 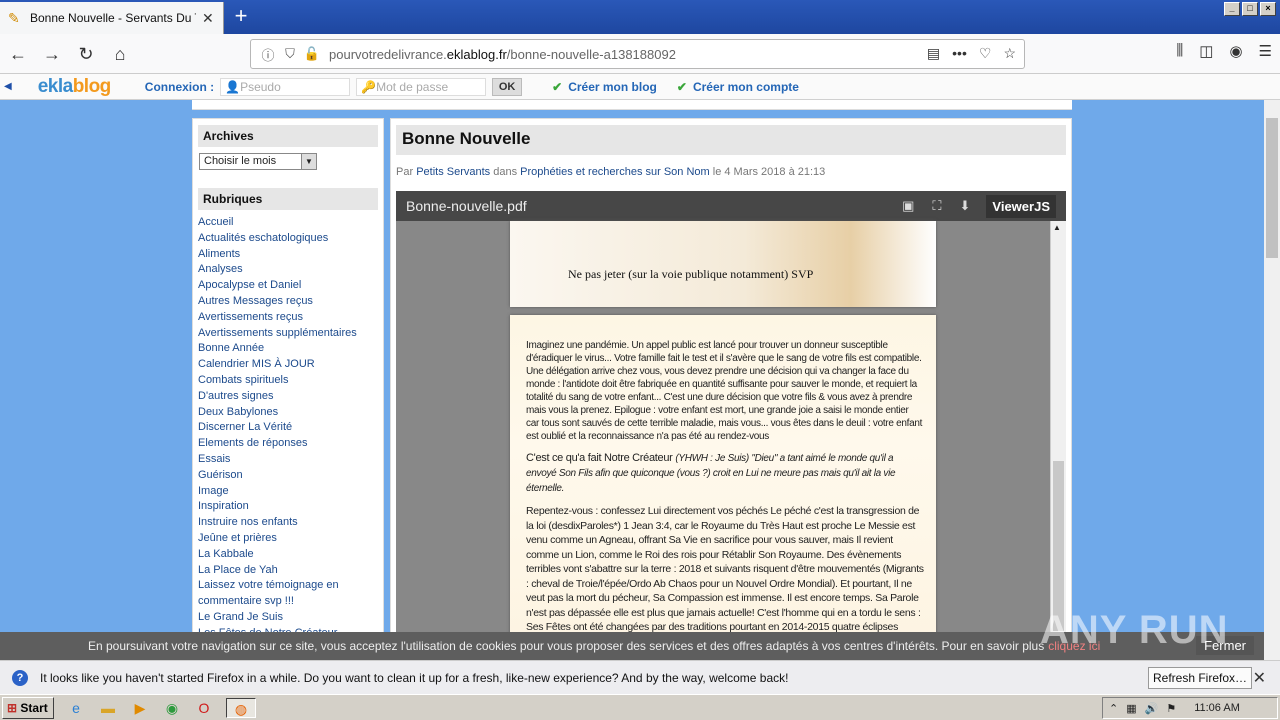 What do you see at coordinates (268, 54) in the screenshot?
I see `info-icon: ⓘ` at bounding box center [268, 54].